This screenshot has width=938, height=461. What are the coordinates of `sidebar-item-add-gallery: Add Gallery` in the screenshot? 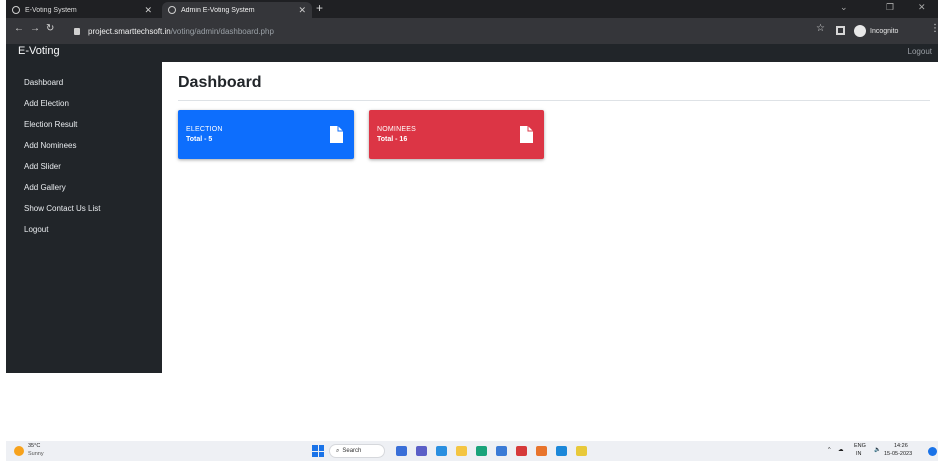 It's located at (45, 187).